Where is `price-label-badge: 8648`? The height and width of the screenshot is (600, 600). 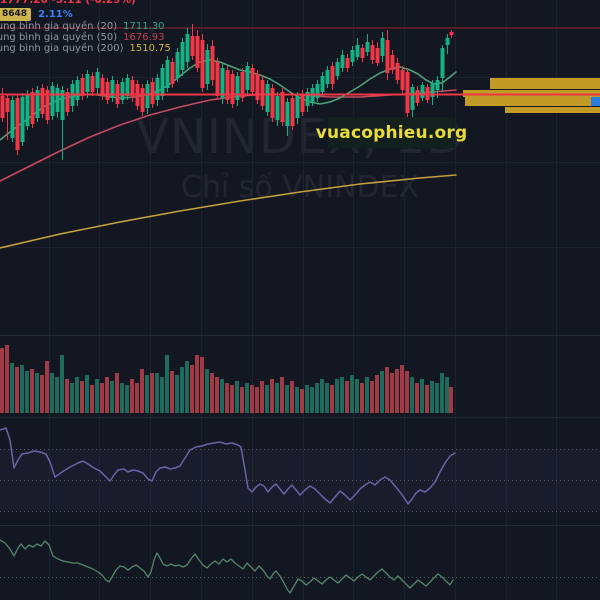 price-label-badge: 8648 is located at coordinates (16, 14).